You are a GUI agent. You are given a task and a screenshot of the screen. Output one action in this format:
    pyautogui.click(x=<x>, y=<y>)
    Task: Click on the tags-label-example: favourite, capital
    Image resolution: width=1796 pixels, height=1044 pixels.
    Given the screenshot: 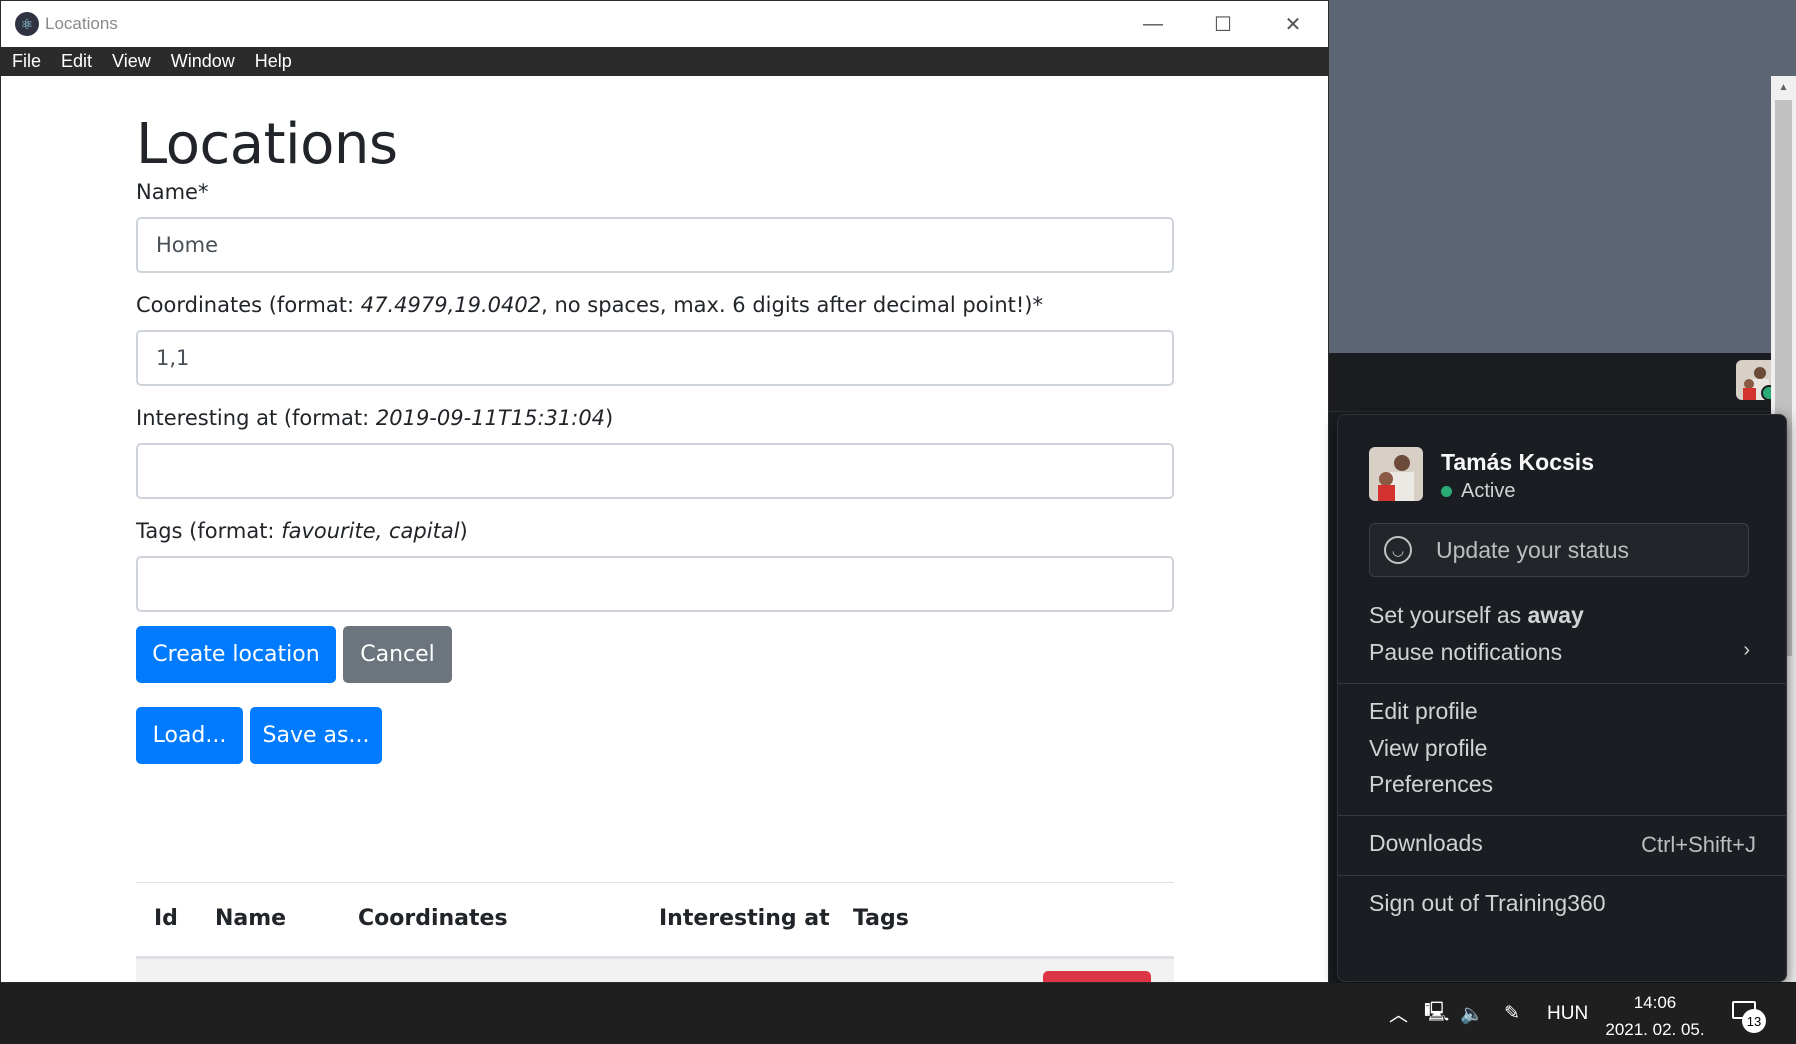 What is the action you would take?
    pyautogui.click(x=370, y=531)
    